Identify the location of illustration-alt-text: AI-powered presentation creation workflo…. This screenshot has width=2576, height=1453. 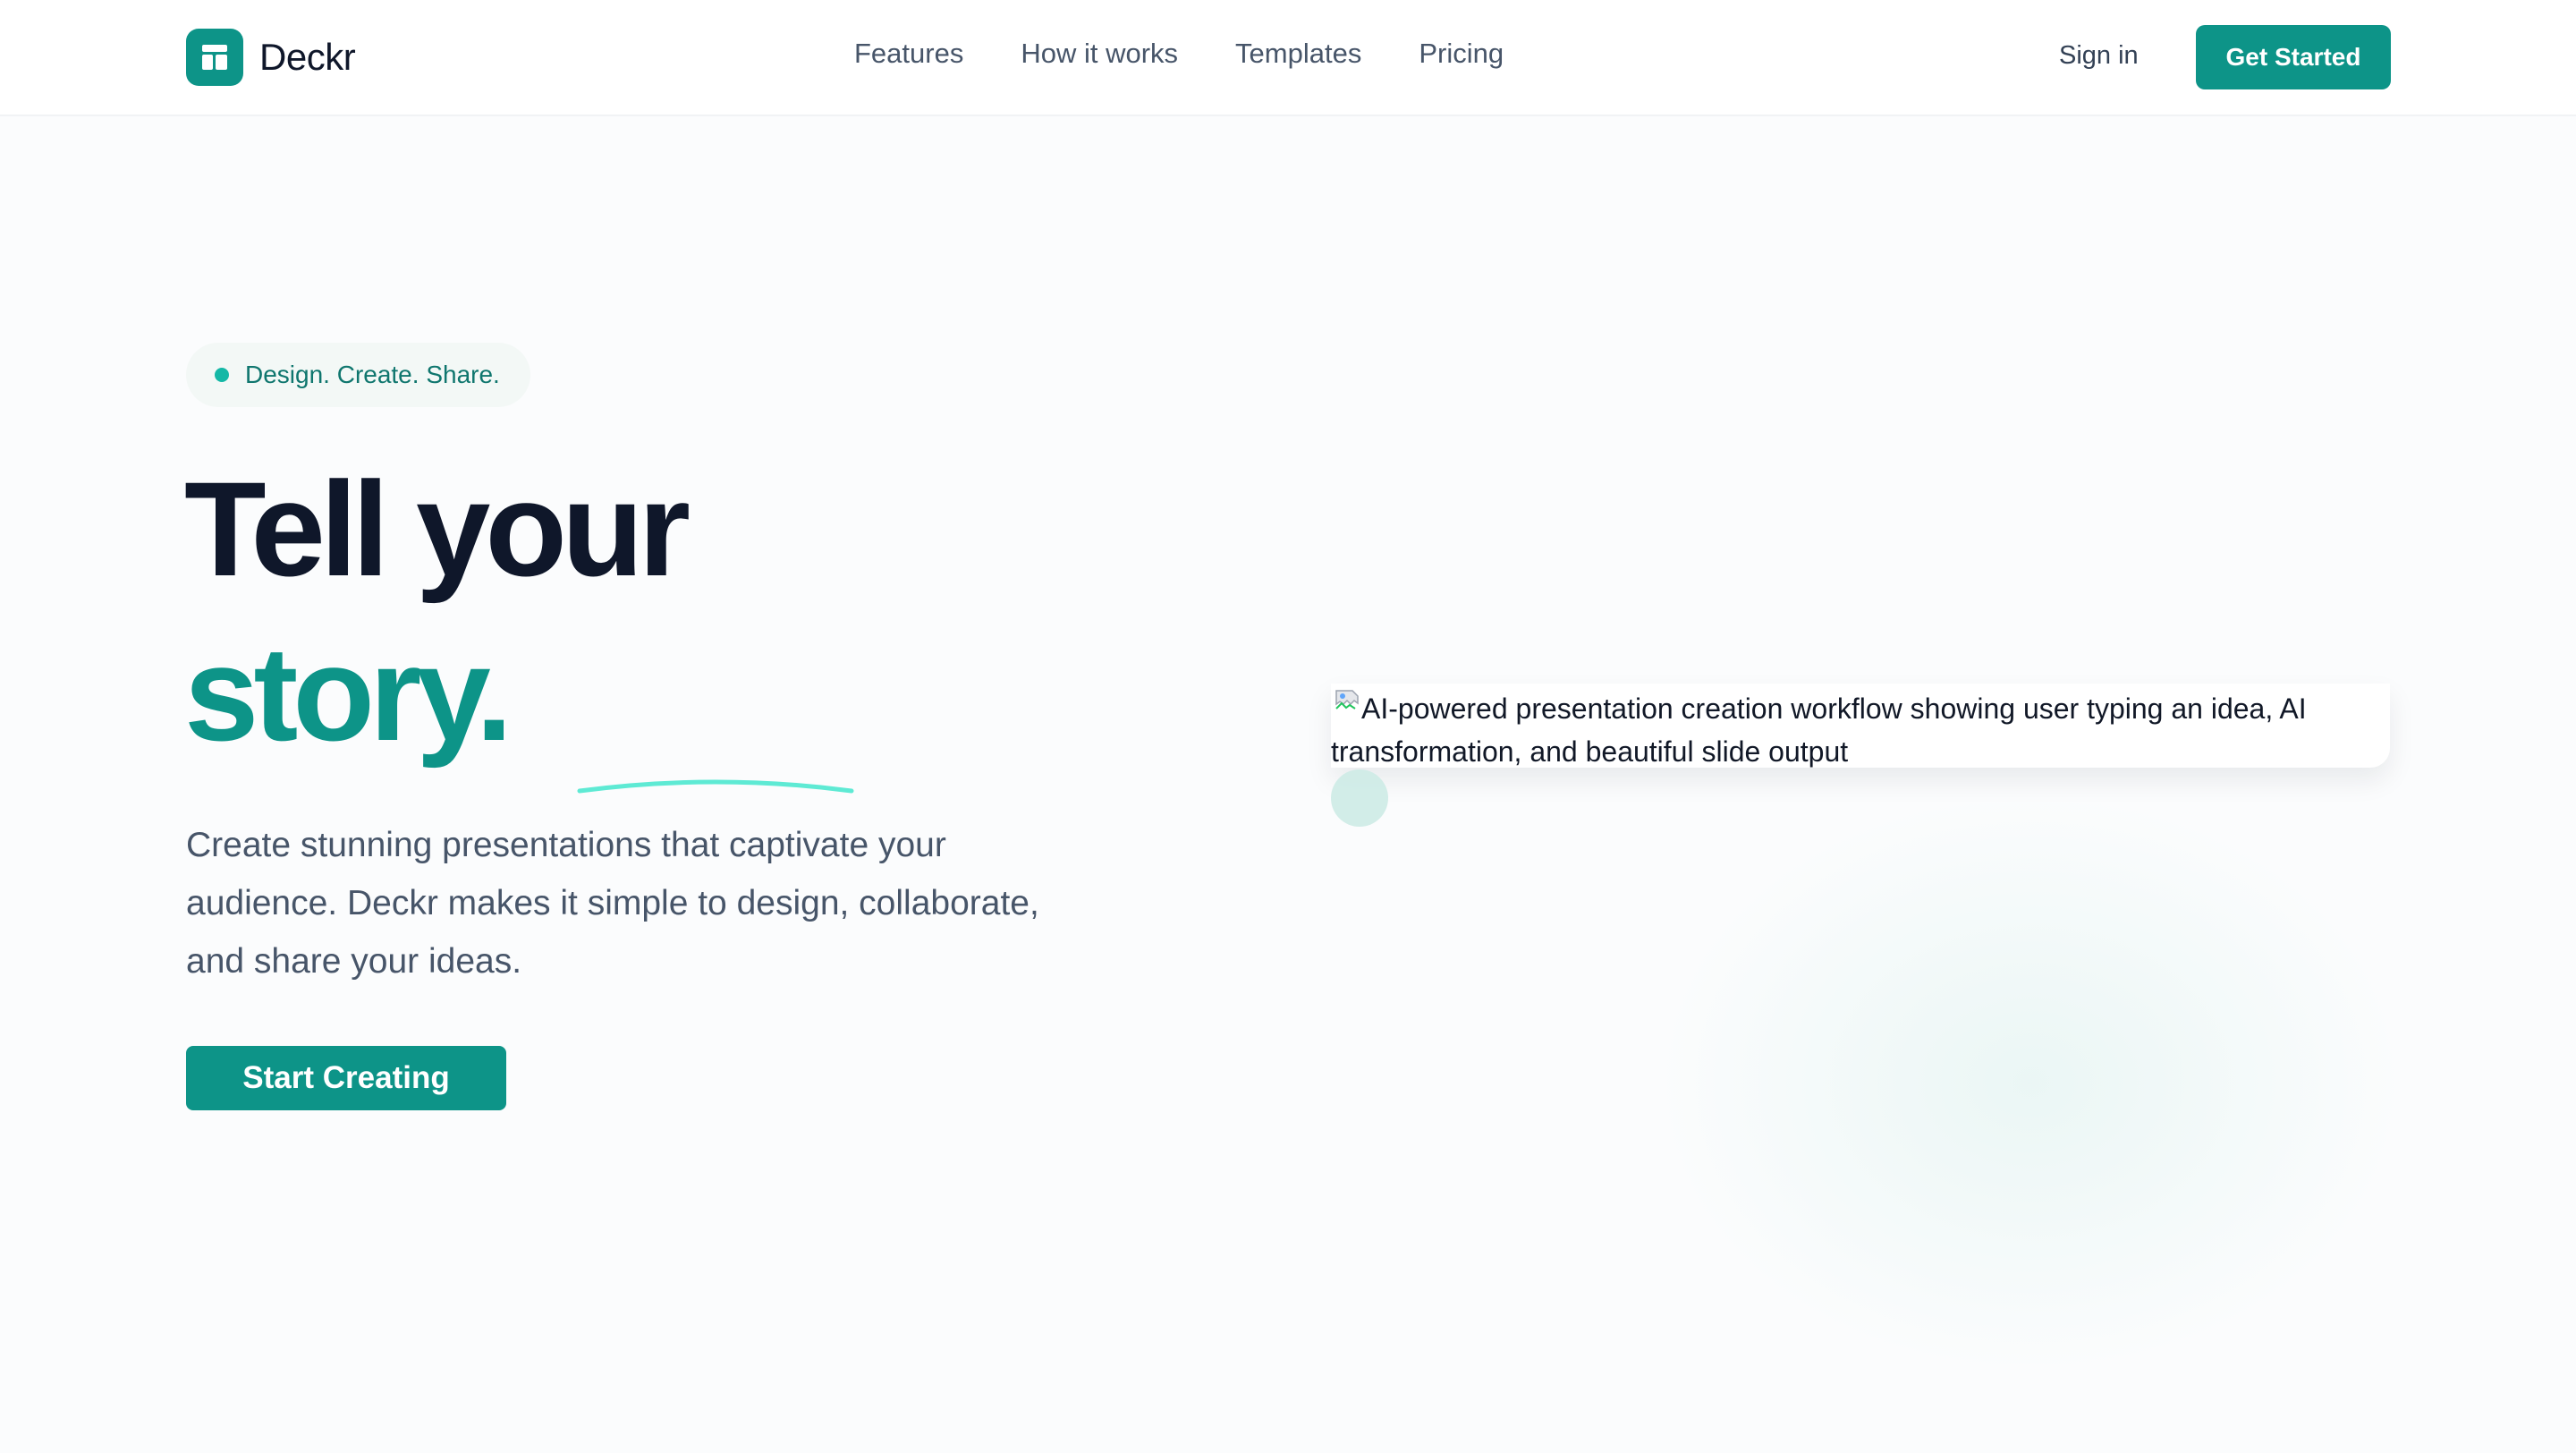
(1819, 730).